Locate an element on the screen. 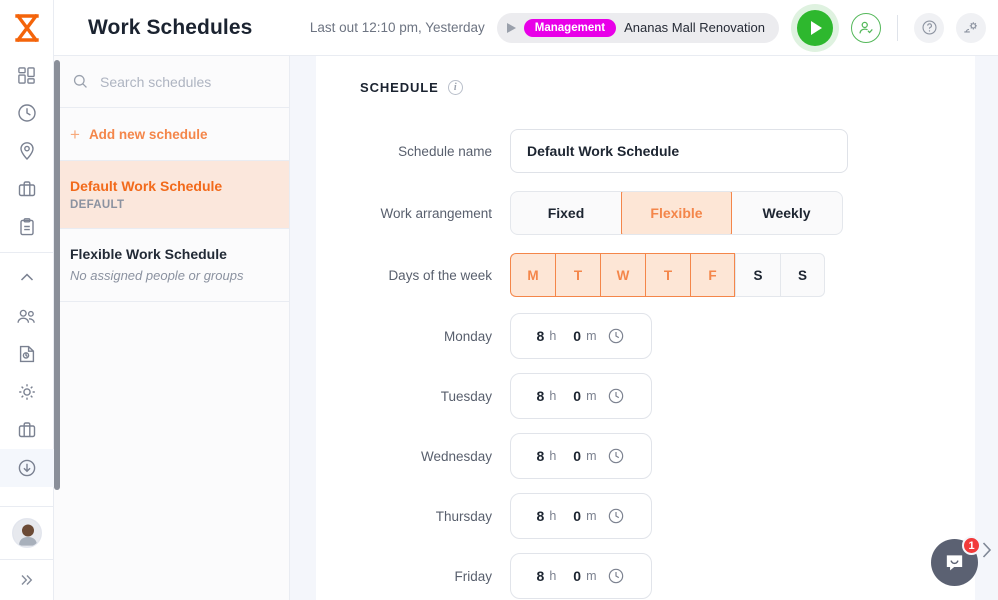 The width and height of the screenshot is (998, 600). assign-person-button is located at coordinates (866, 27).